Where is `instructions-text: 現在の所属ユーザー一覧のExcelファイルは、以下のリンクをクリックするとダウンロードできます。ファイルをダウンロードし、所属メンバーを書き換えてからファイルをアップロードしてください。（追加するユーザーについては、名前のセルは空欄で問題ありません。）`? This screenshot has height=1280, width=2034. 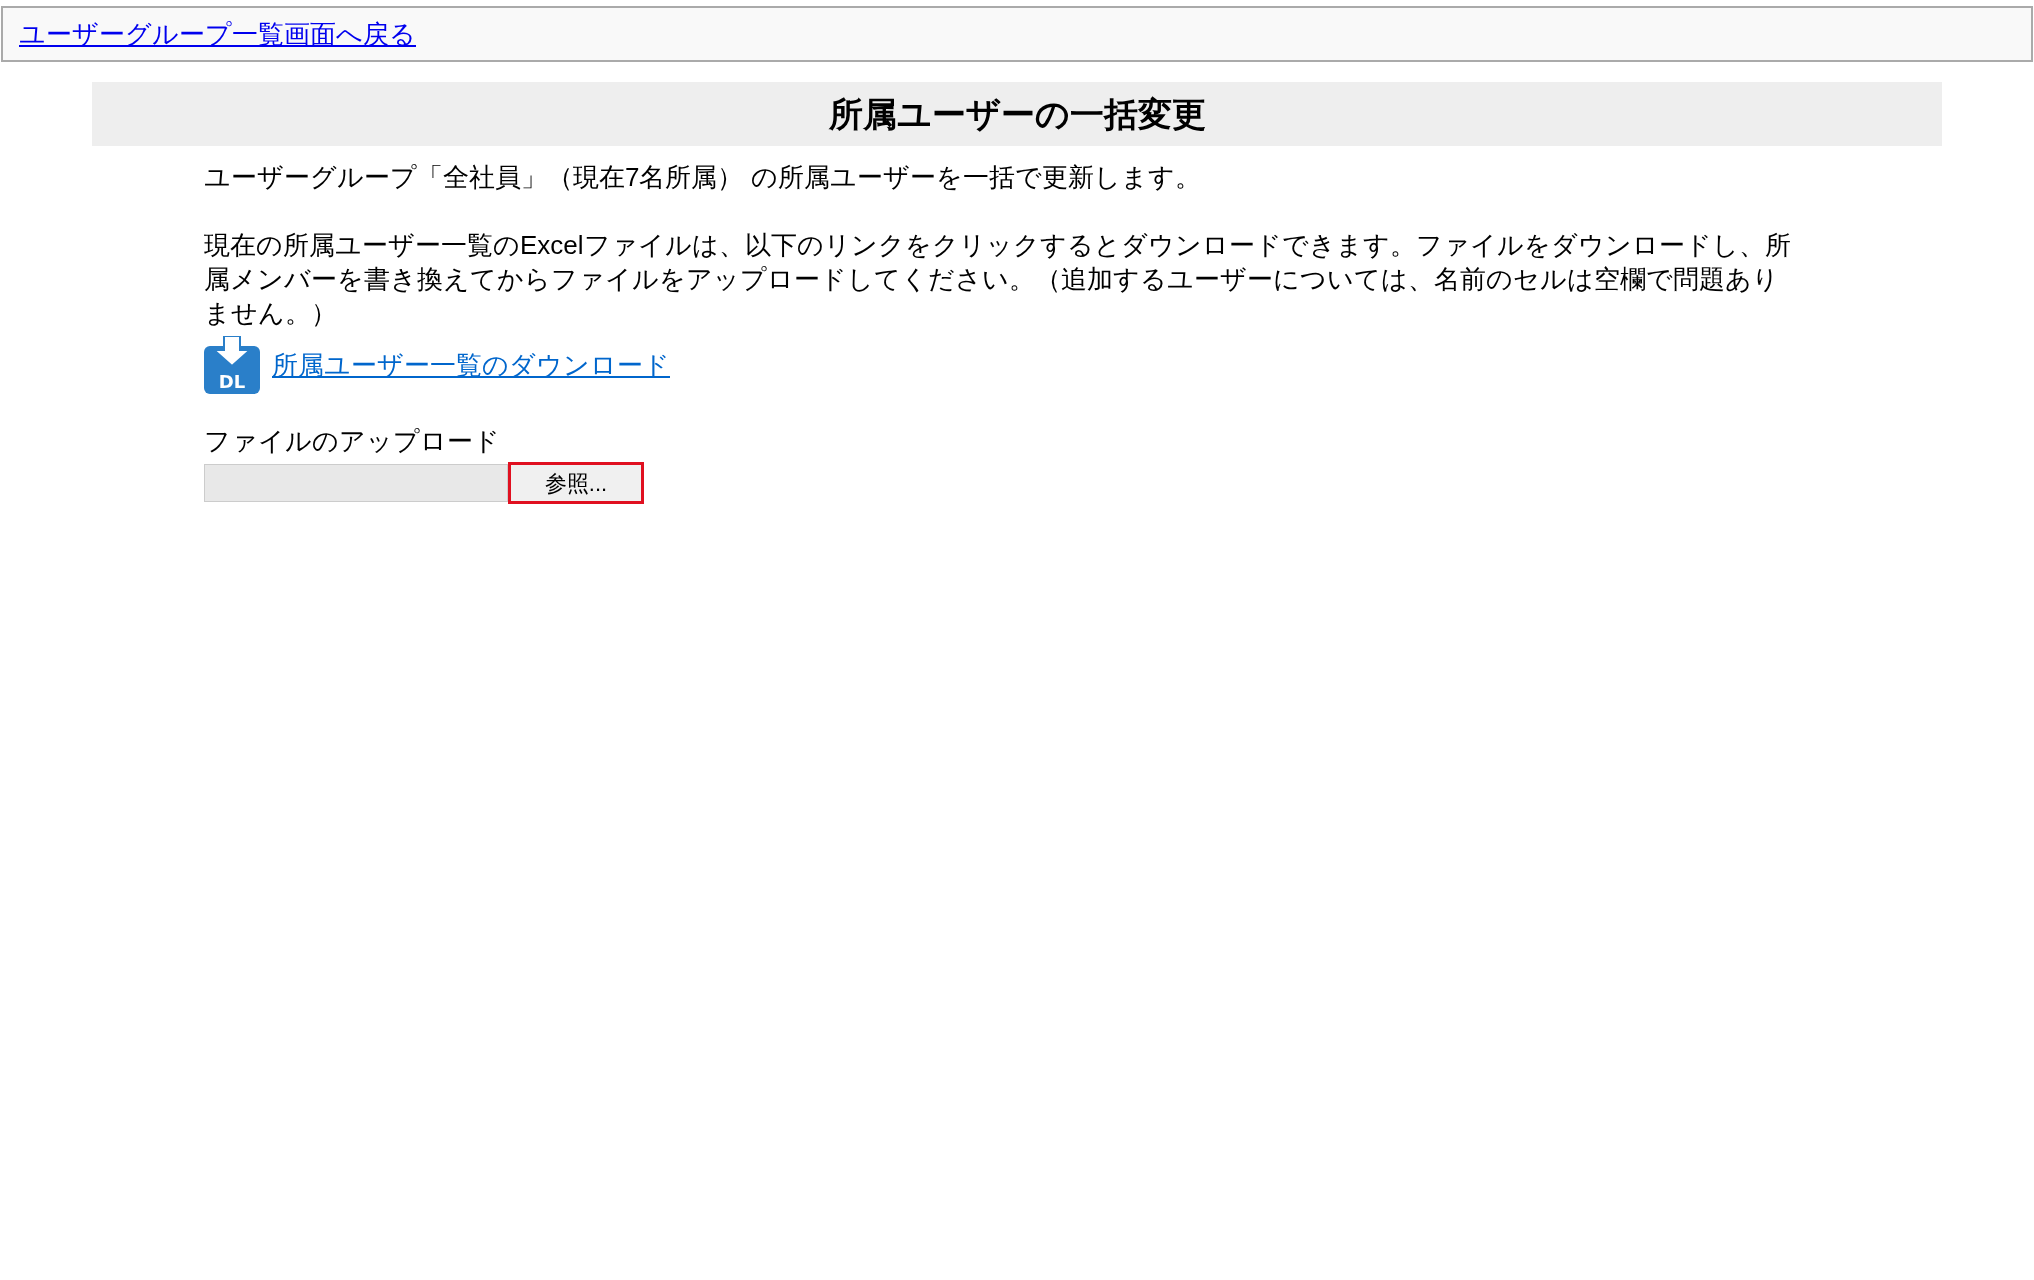 instructions-text: 現在の所属ユーザー一覧のExcelファイルは、以下のリンクをクリックするとダウンロードできます。ファイルをダウンロードし、所属メンバーを書き換えてからファイルをアップロードしてください。（追加するユーザーについては、名前のセルは空欄で問題ありません。） is located at coordinates (998, 279).